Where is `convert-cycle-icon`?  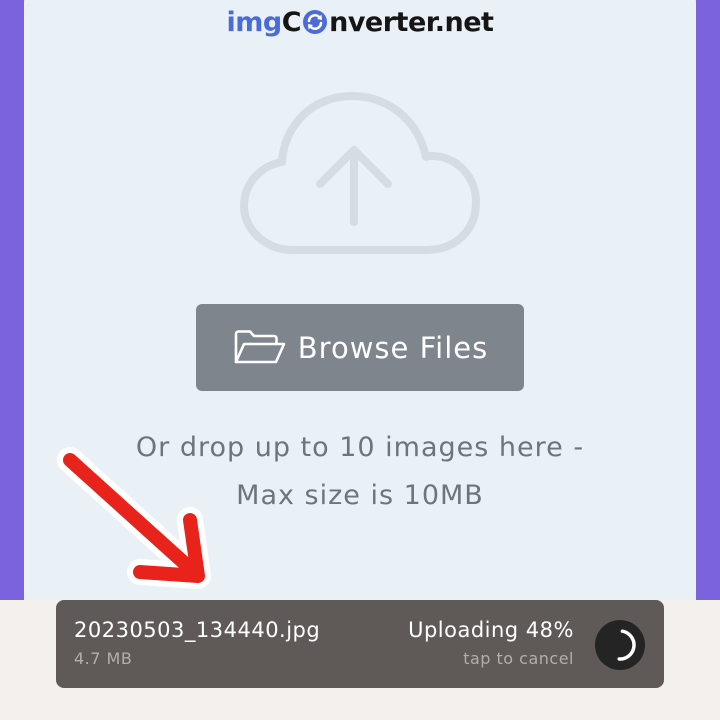
convert-cycle-icon is located at coordinates (315, 22).